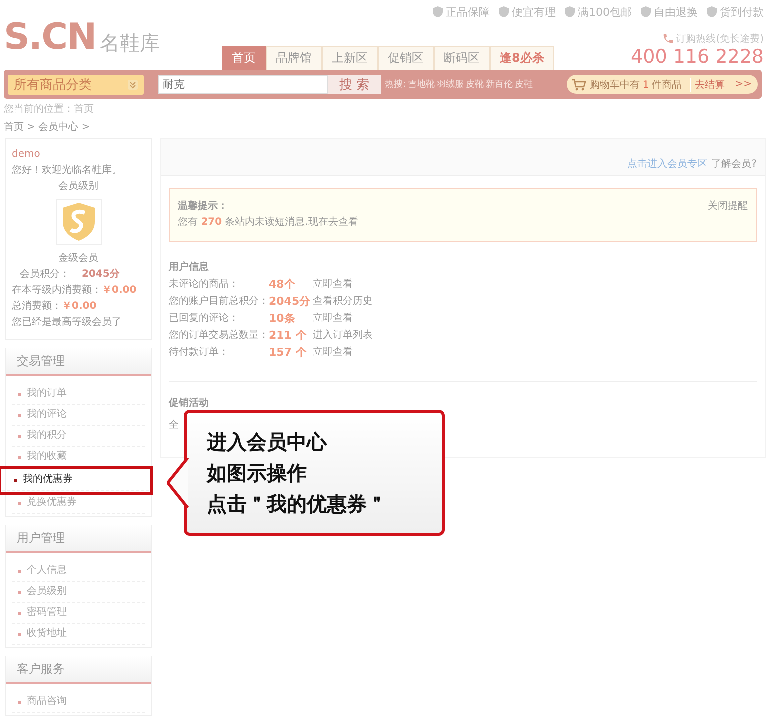 The image size is (766, 728). Describe the element at coordinates (282, 285) in the screenshot. I see `info-value: 48个` at that location.